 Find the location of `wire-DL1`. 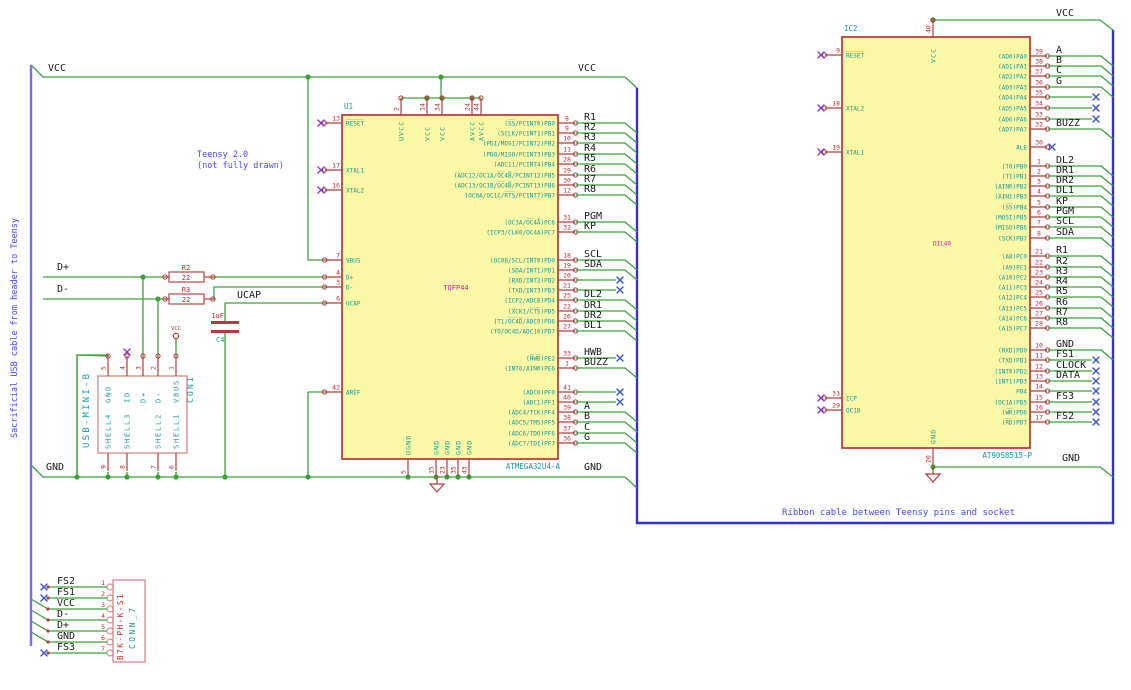

wire-DL1 is located at coordinates (607, 336).